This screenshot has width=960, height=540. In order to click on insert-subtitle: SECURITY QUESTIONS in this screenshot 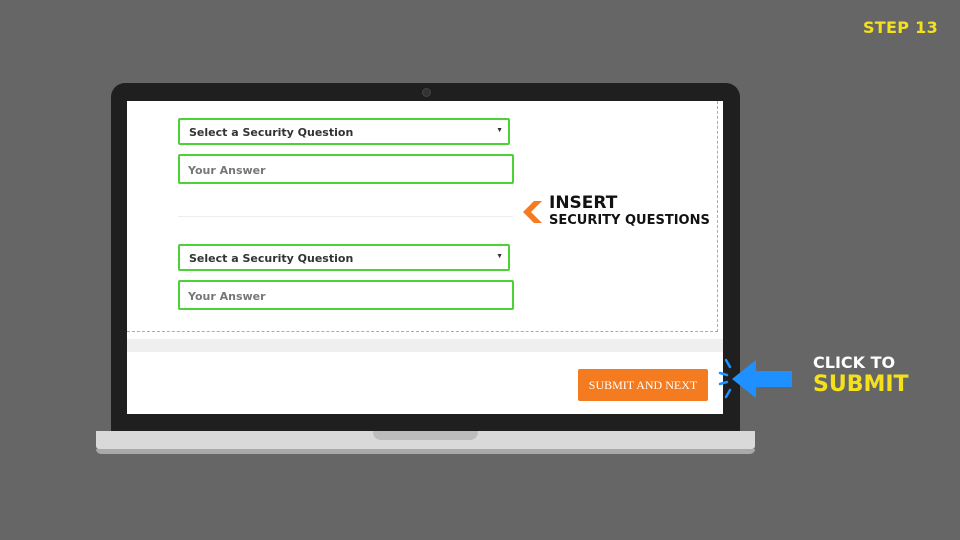, I will do `click(629, 220)`.